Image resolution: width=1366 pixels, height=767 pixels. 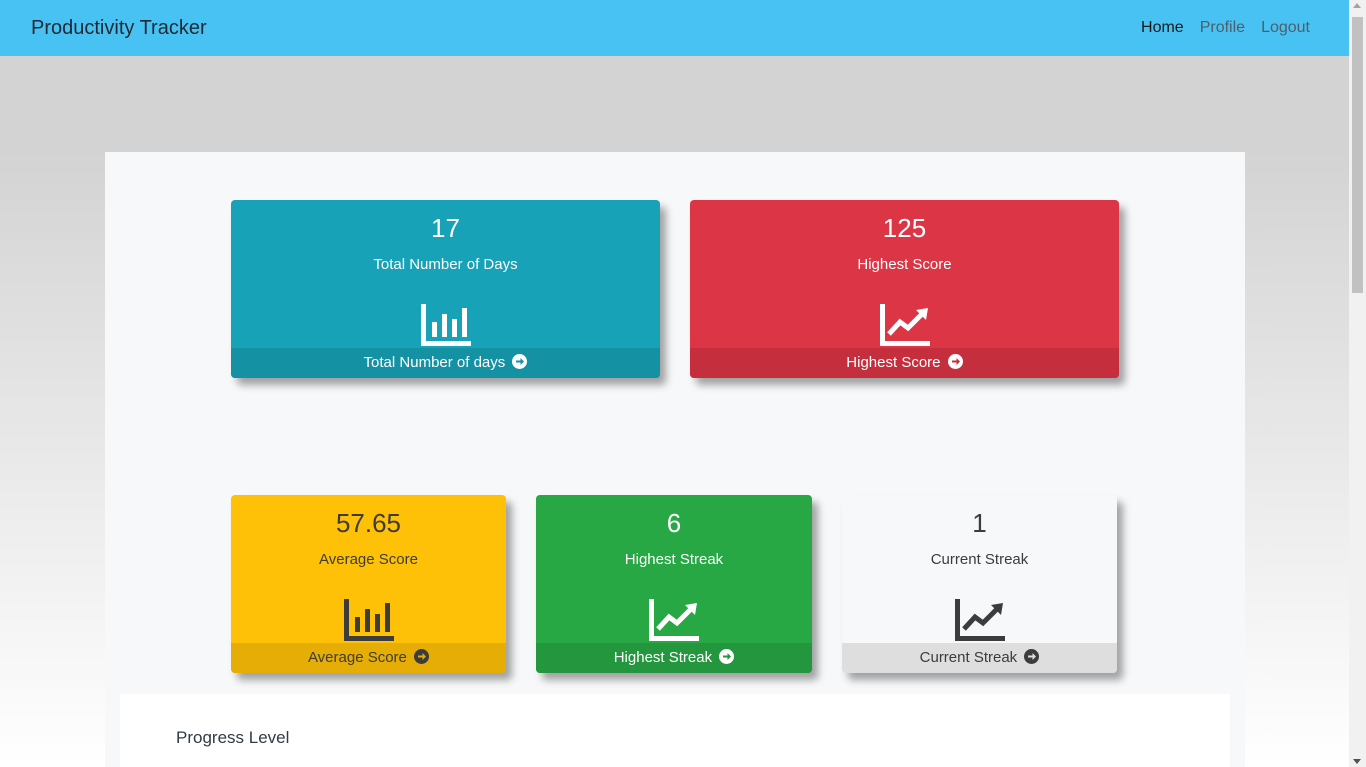 I want to click on nav-logout-link: Logout, so click(x=1285, y=28).